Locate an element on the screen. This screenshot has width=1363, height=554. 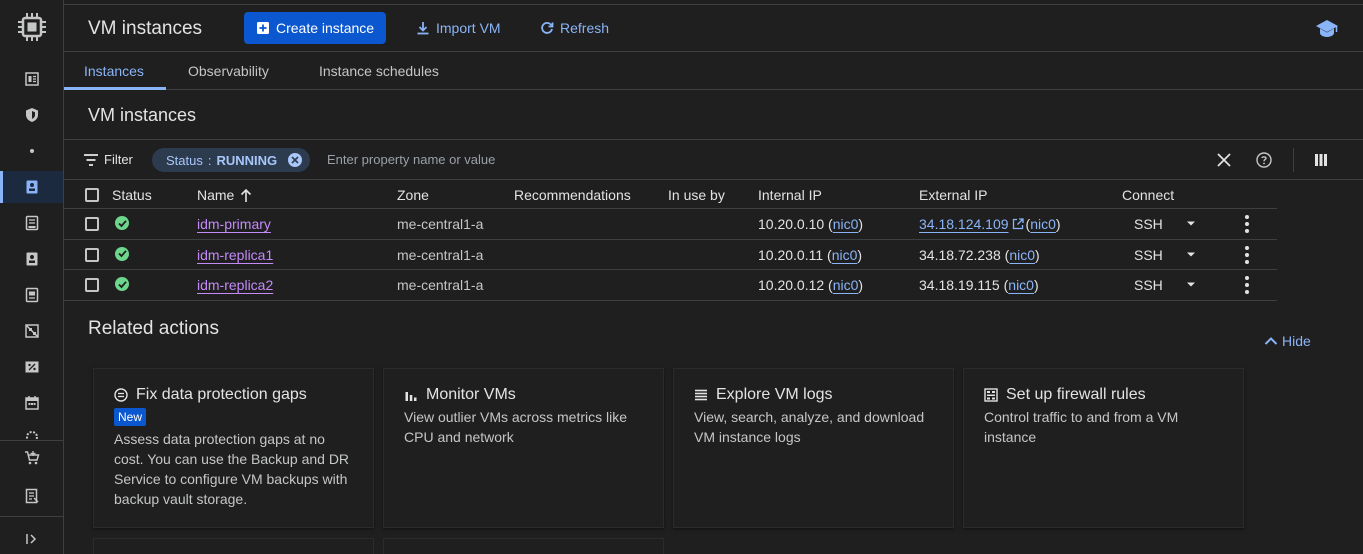
related-actions-title: Related actions is located at coordinates (153, 328).